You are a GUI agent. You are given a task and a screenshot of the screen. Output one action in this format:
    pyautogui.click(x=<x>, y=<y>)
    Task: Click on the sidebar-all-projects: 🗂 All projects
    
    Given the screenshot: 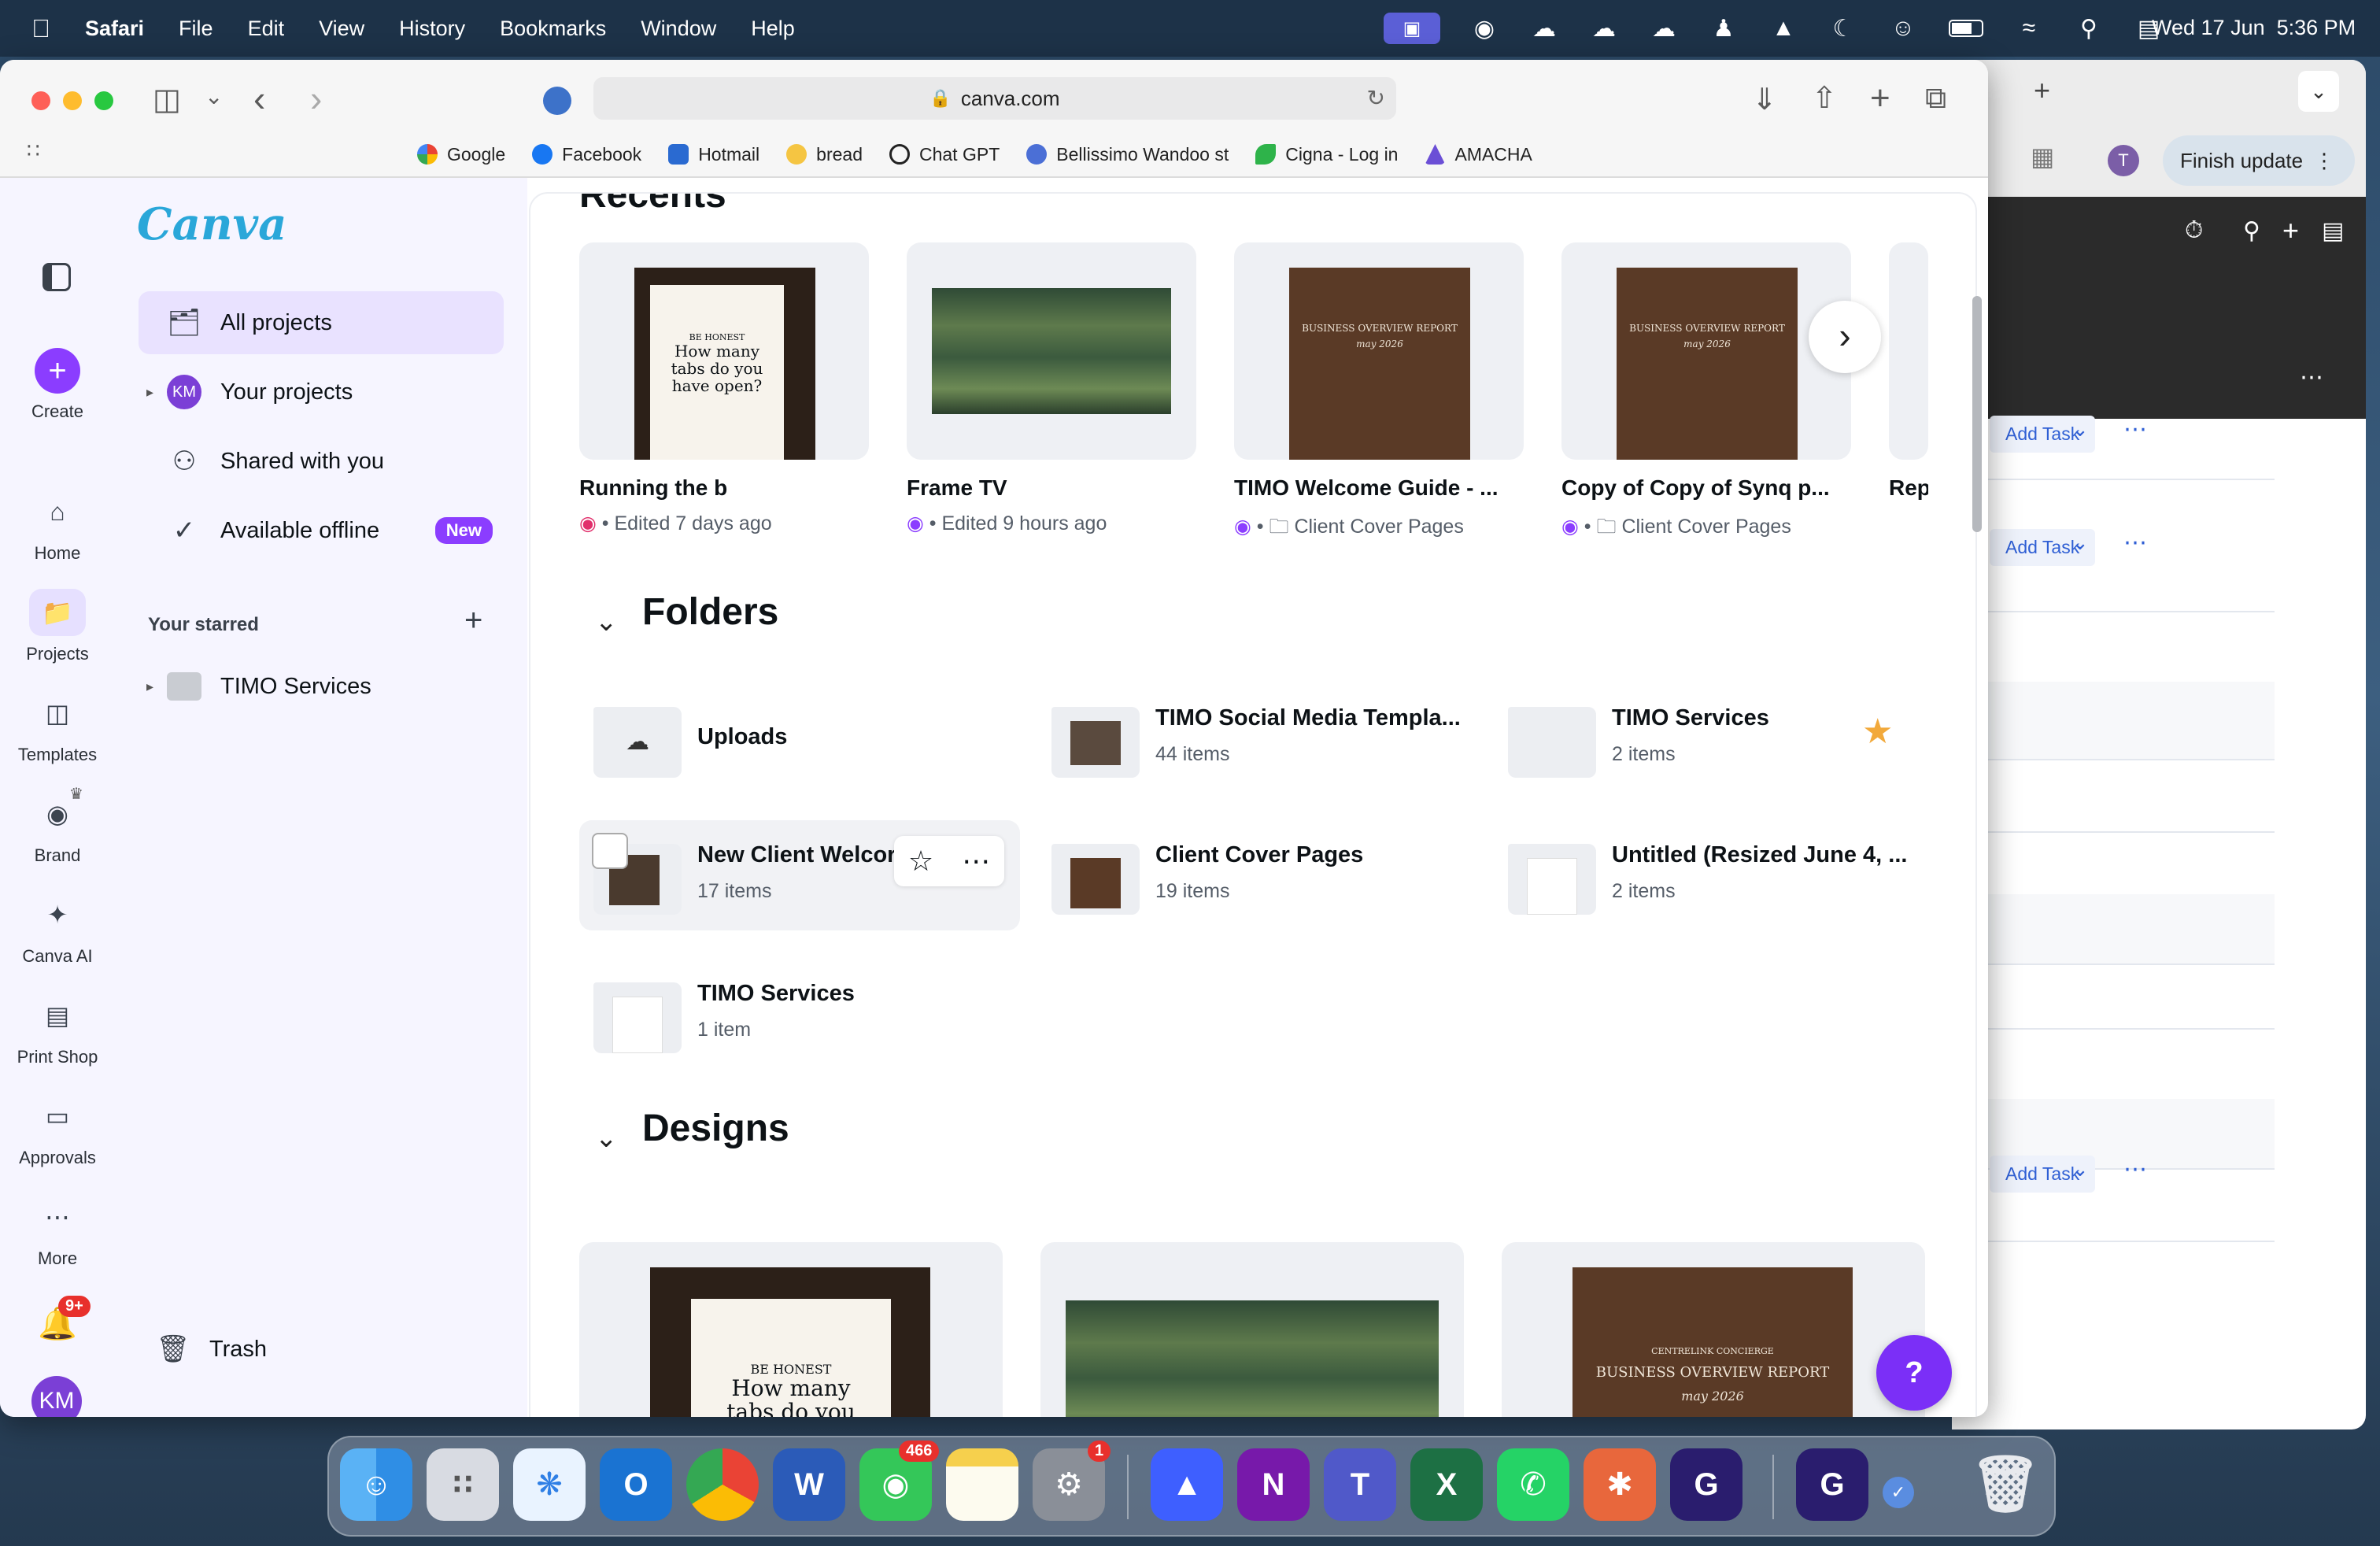 What is the action you would take?
    pyautogui.click(x=321, y=322)
    